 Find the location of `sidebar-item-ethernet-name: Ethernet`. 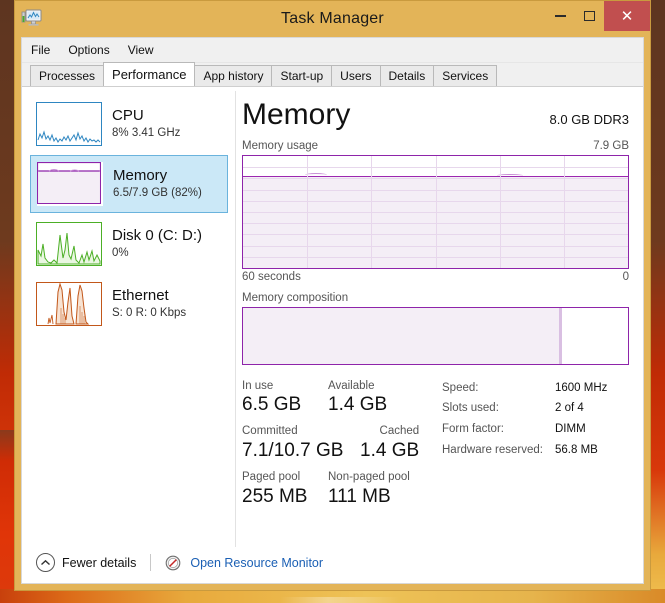

sidebar-item-ethernet-name: Ethernet is located at coordinates (140, 296).